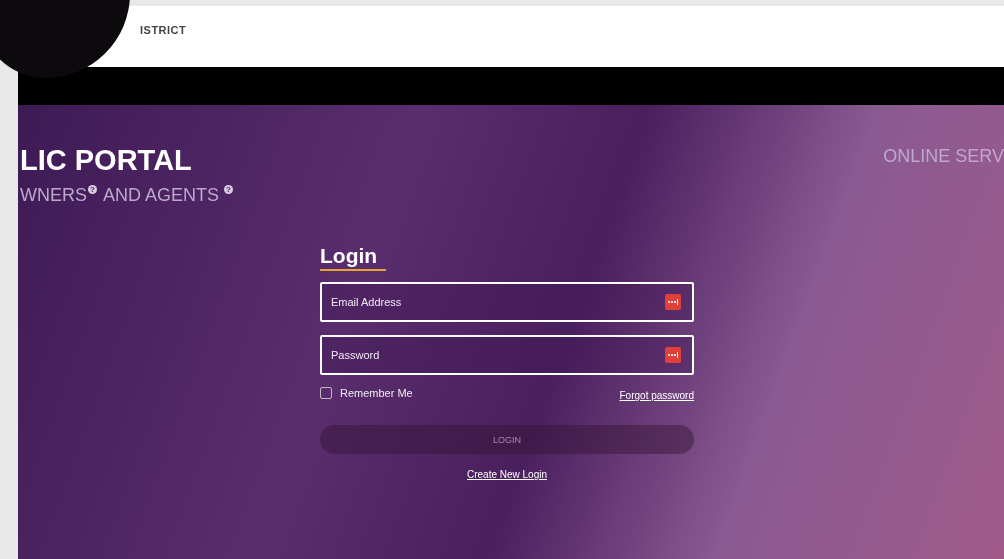  What do you see at coordinates (656, 395) in the screenshot?
I see `forgot-password-link: Forgot password` at bounding box center [656, 395].